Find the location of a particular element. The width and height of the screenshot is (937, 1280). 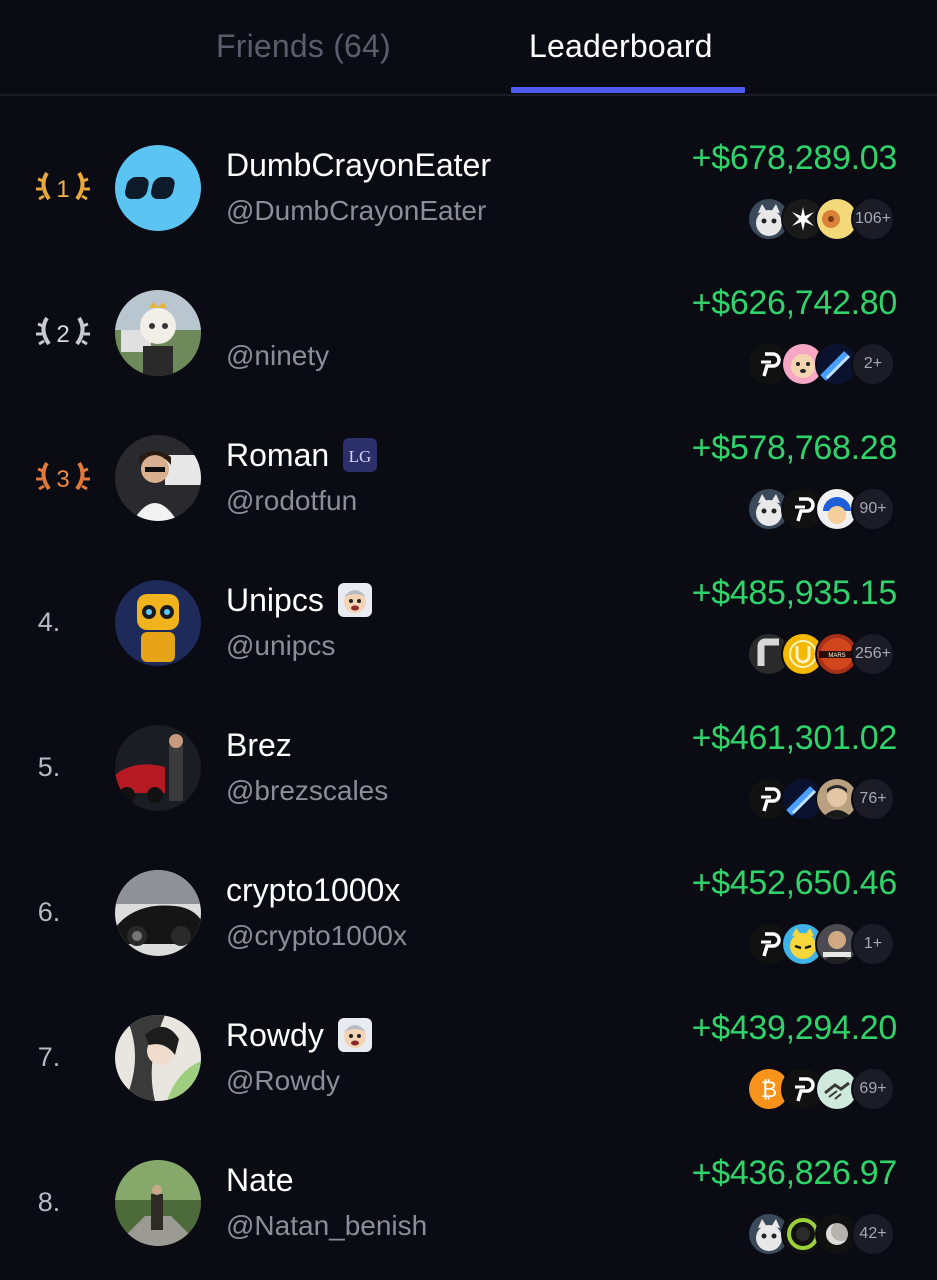

user-name: Nate is located at coordinates (260, 1180).